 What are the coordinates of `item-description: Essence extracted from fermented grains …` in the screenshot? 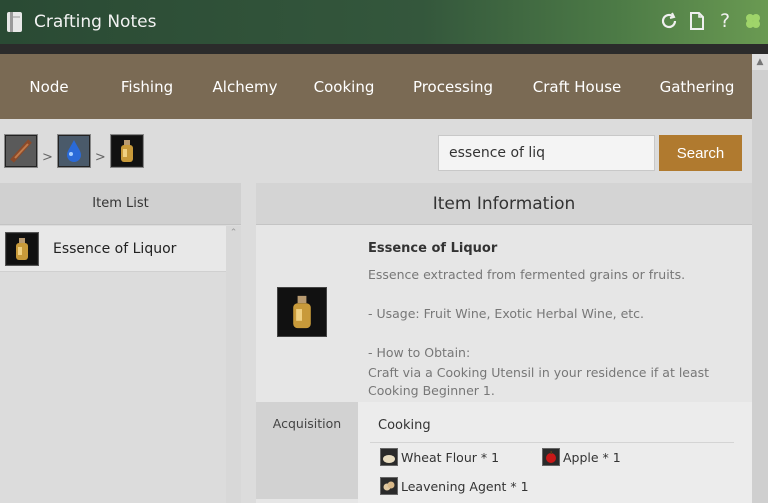 It's located at (527, 274).